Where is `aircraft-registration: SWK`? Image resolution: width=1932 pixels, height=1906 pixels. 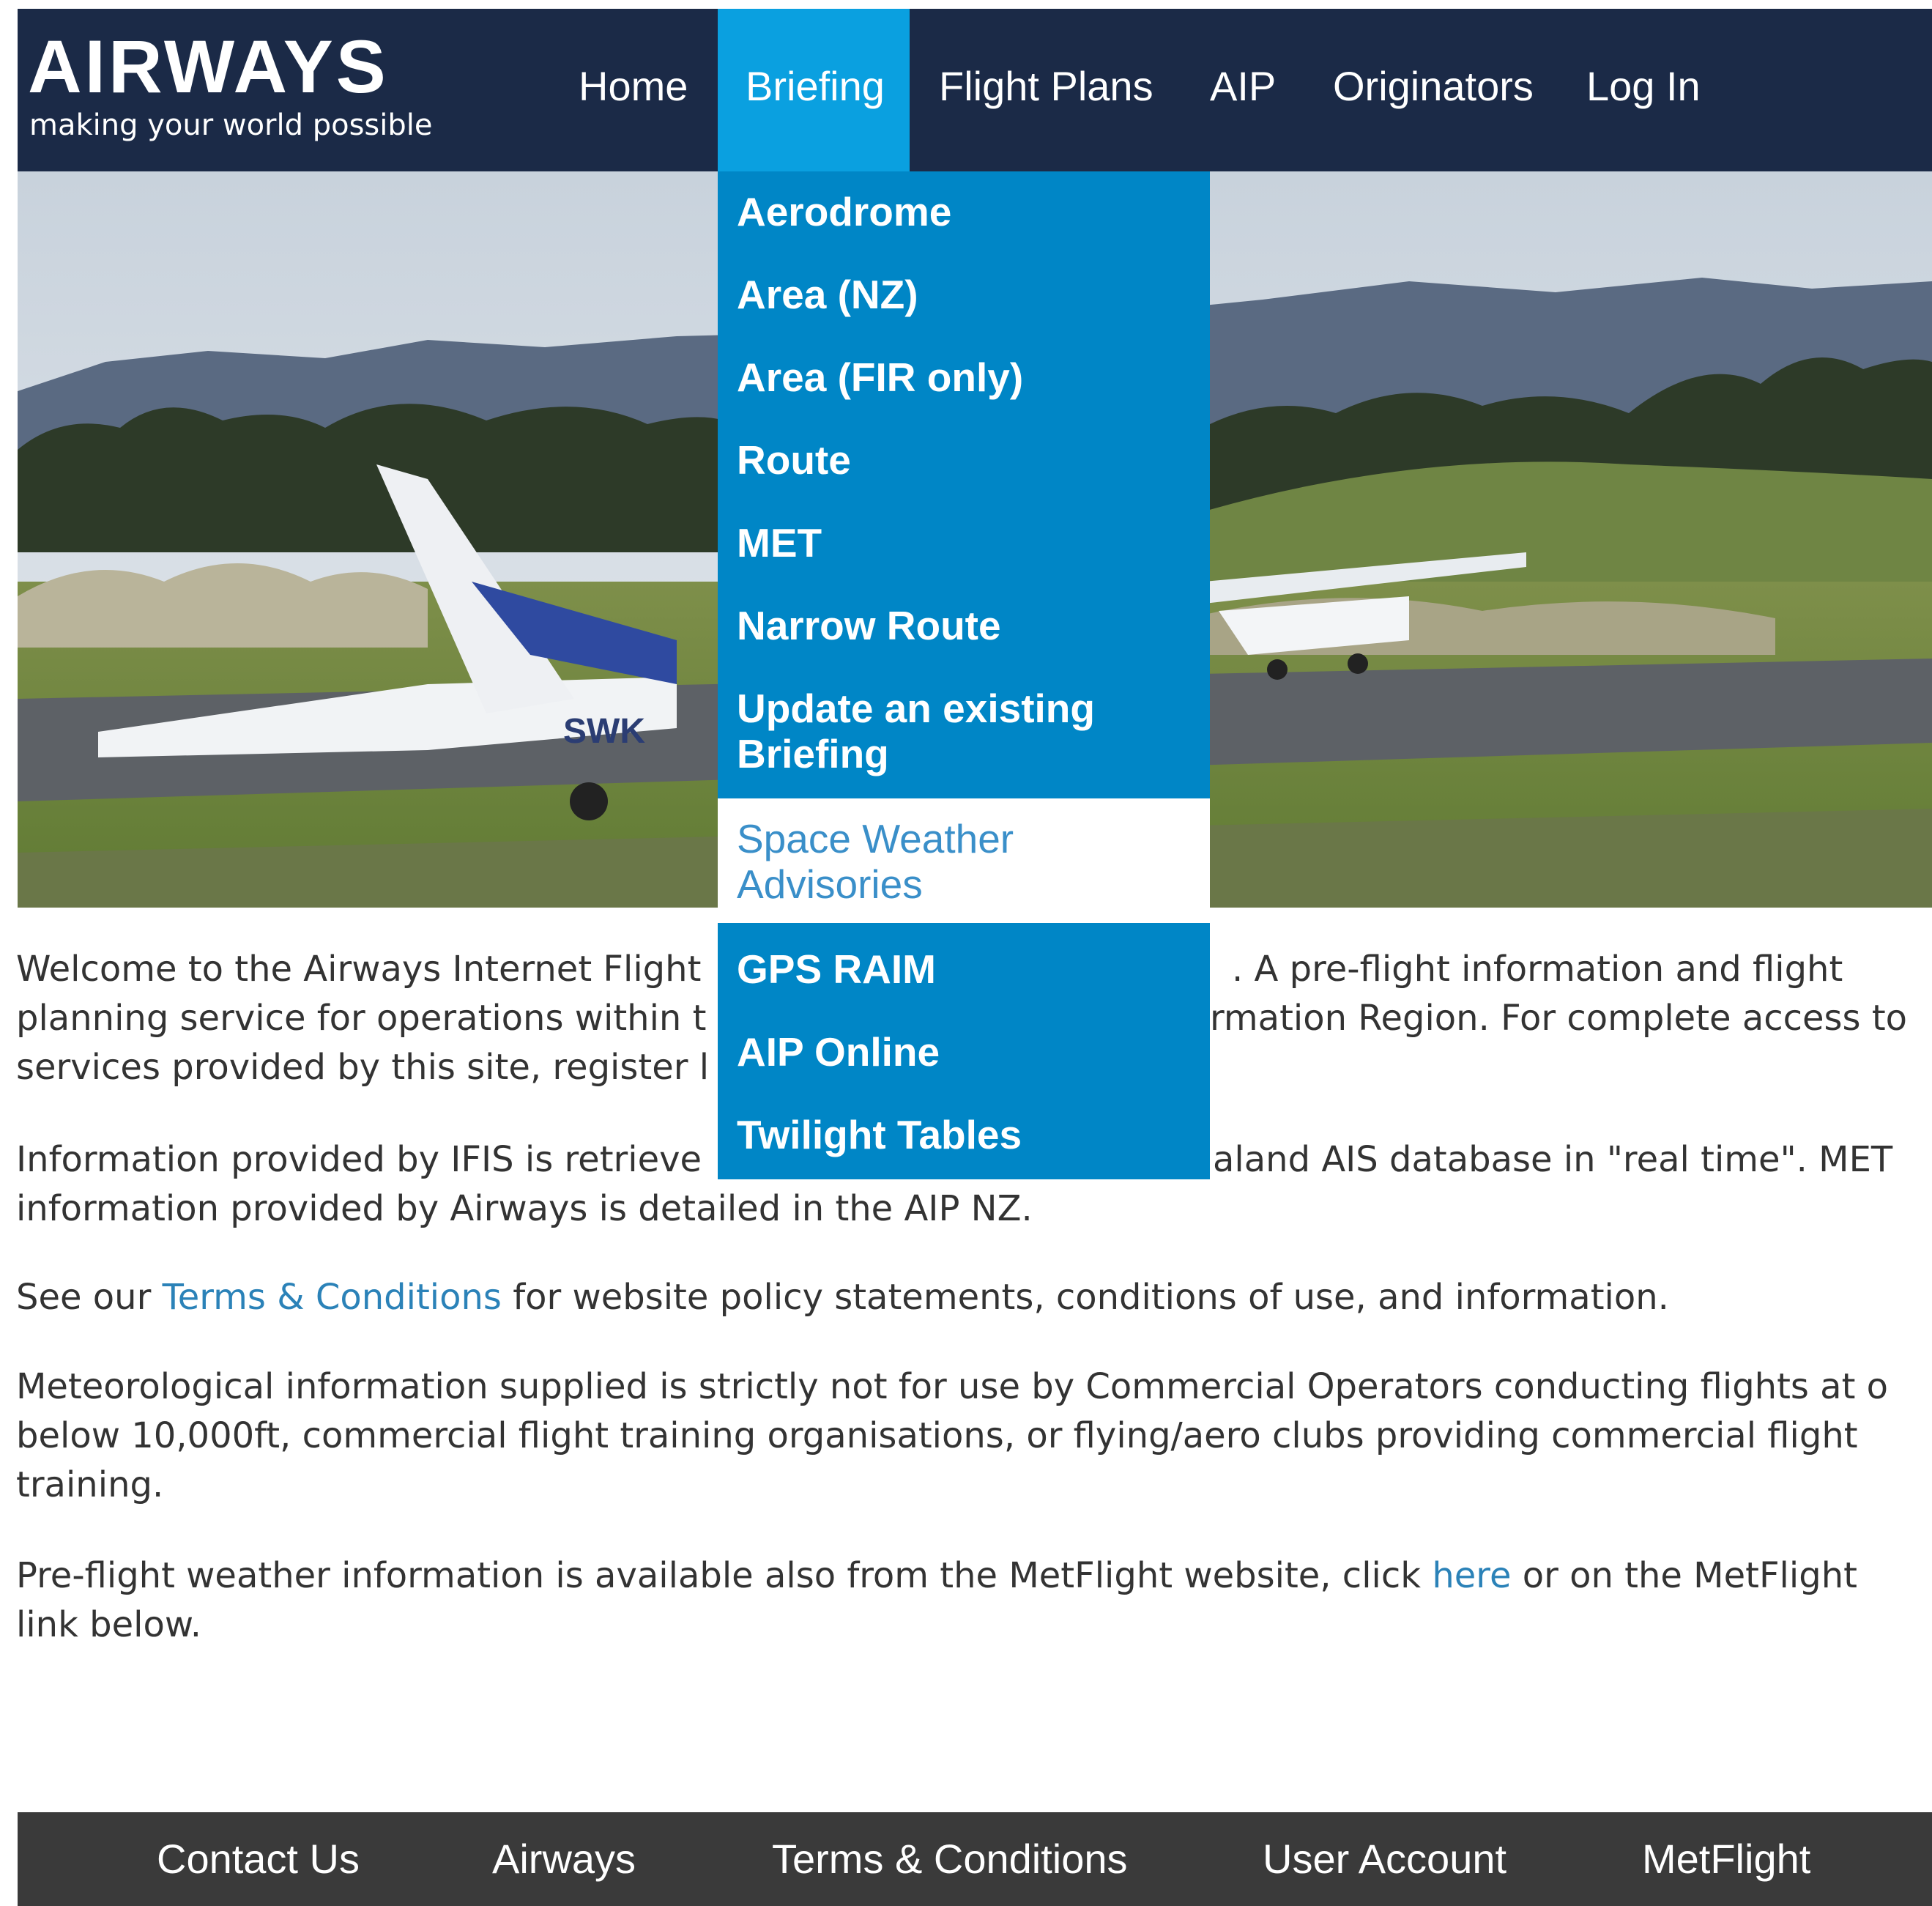
aircraft-registration: SWK is located at coordinates (604, 731).